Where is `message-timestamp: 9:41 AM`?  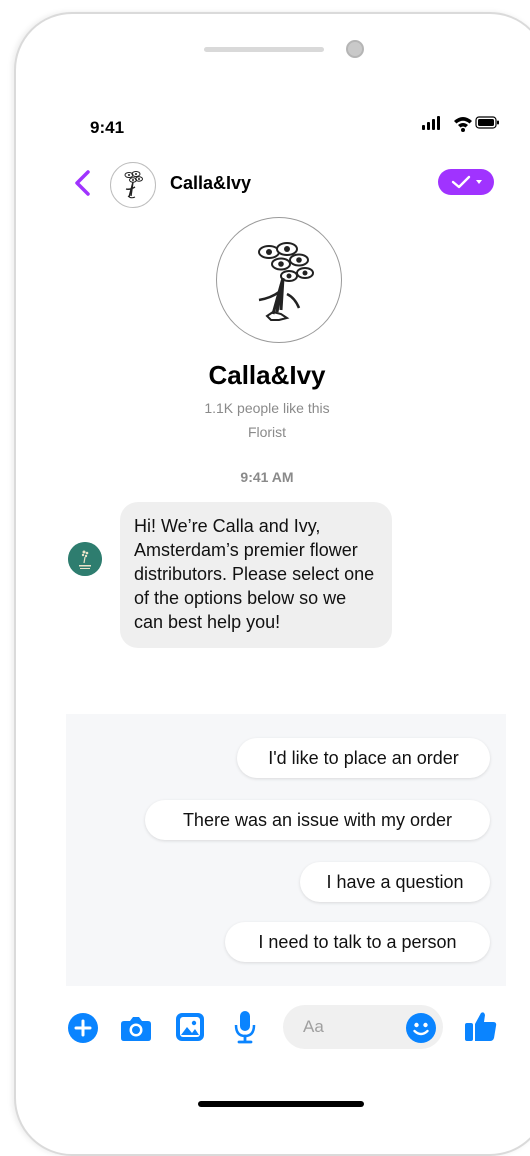
message-timestamp: 9:41 AM is located at coordinates (272, 477).